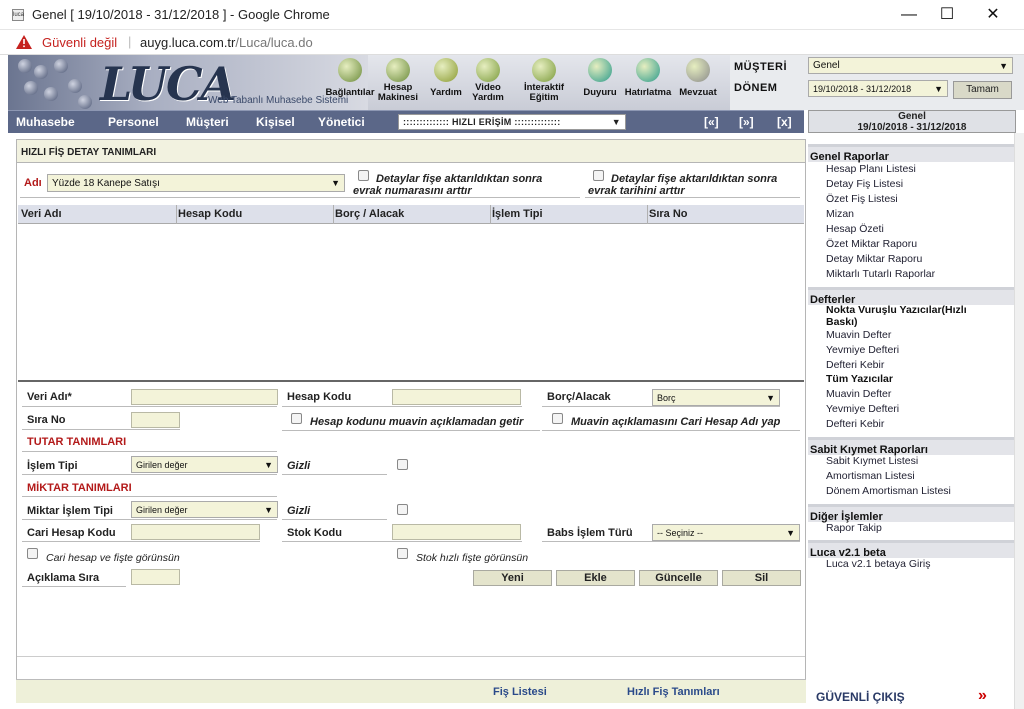 This screenshot has width=1024, height=709. I want to click on sidebar-item-yevmiye-defteri: Yevmiye Defteri, so click(862, 350).